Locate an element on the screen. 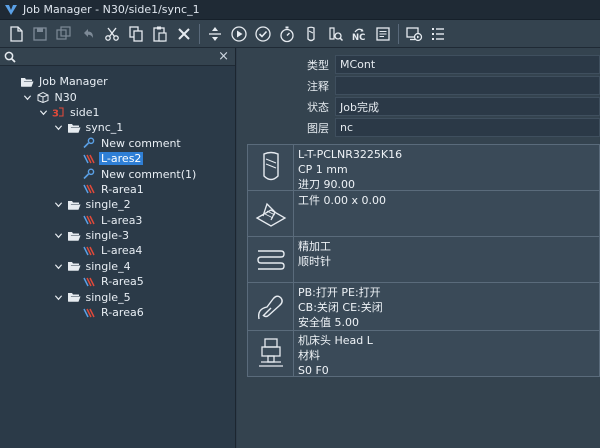 Image resolution: width=600 pixels, height=448 pixels. tree-node: N30 is located at coordinates (117, 96).